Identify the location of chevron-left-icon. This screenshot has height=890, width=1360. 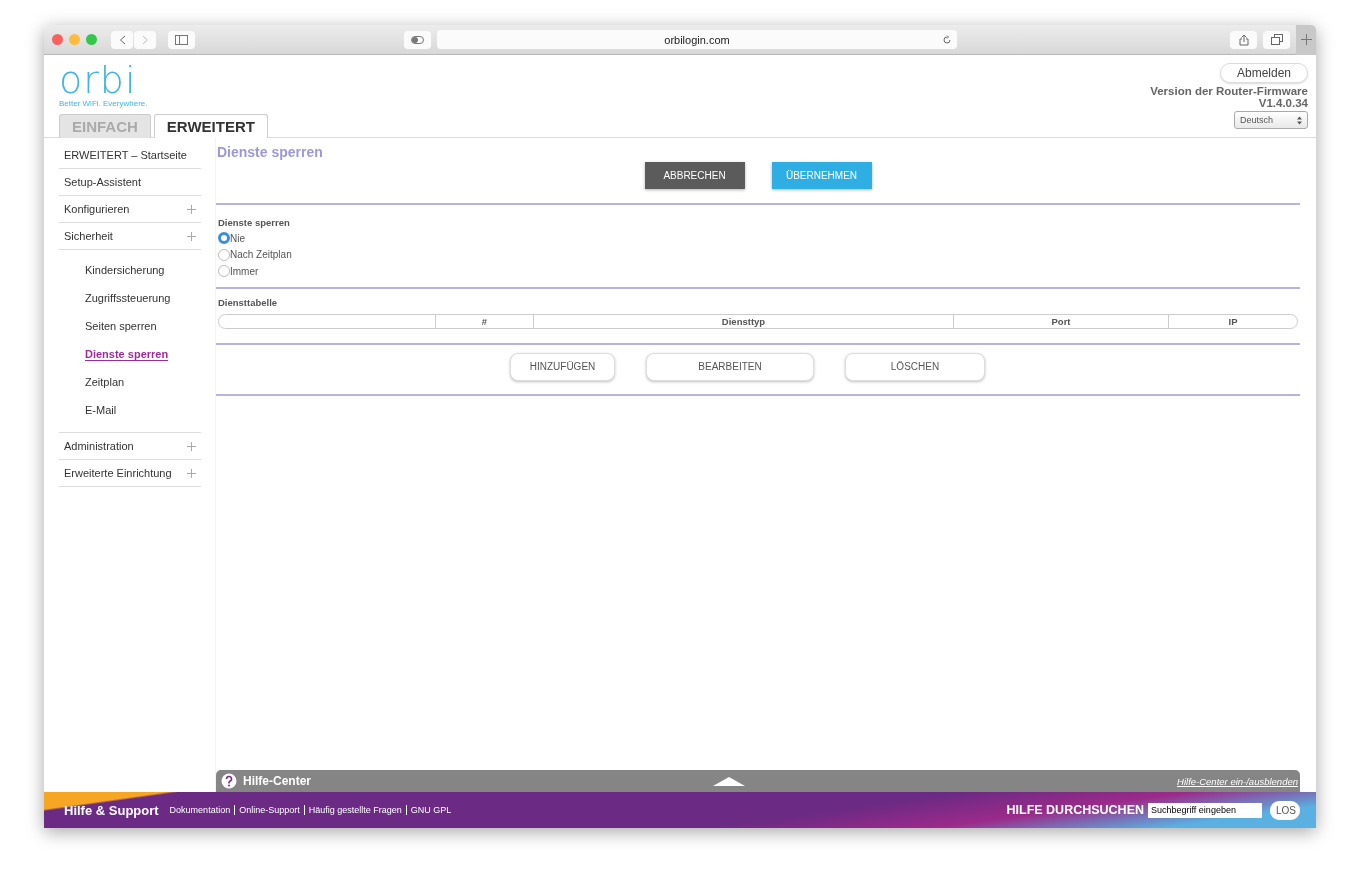
(122, 39).